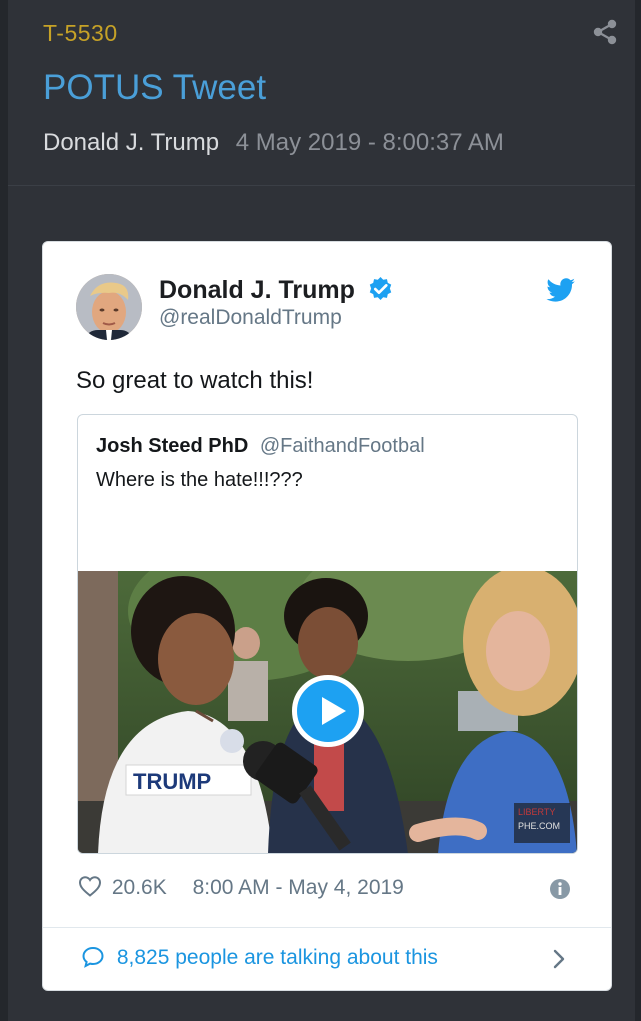  I want to click on twitter-bird-icon, so click(561, 291).